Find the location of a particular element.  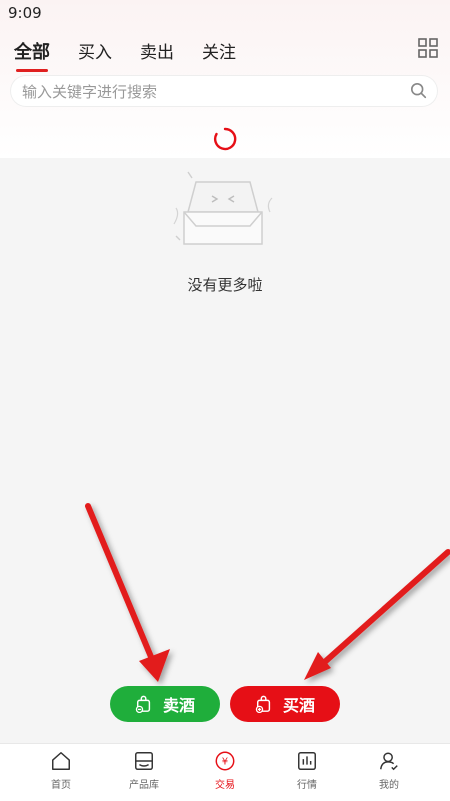

empty-box-icon is located at coordinates (223, 208).